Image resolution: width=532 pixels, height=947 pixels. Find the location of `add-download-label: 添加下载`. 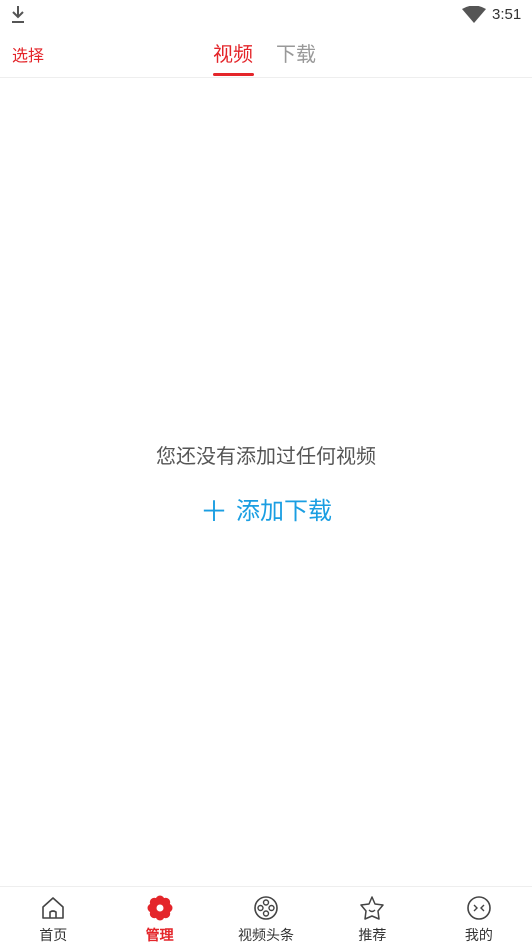

add-download-label: 添加下载 is located at coordinates (284, 511).